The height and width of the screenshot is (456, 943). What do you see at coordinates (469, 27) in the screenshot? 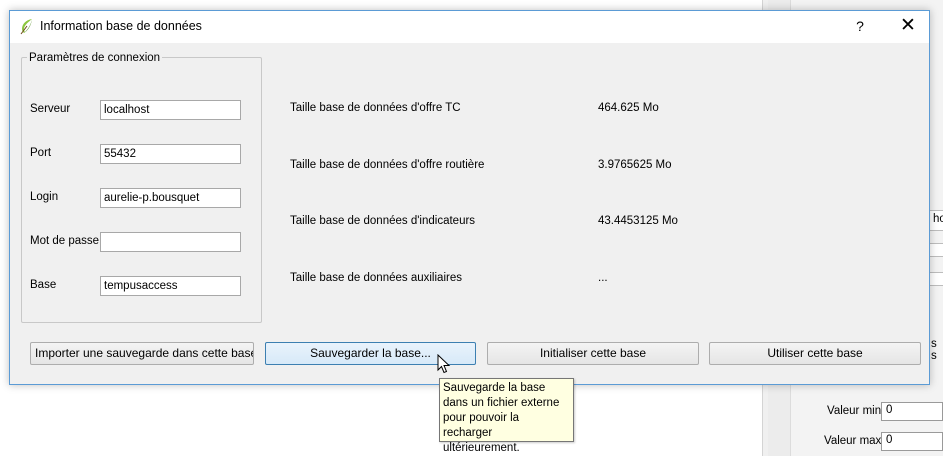
I see `title-bar: Information base de données ? ✕` at bounding box center [469, 27].